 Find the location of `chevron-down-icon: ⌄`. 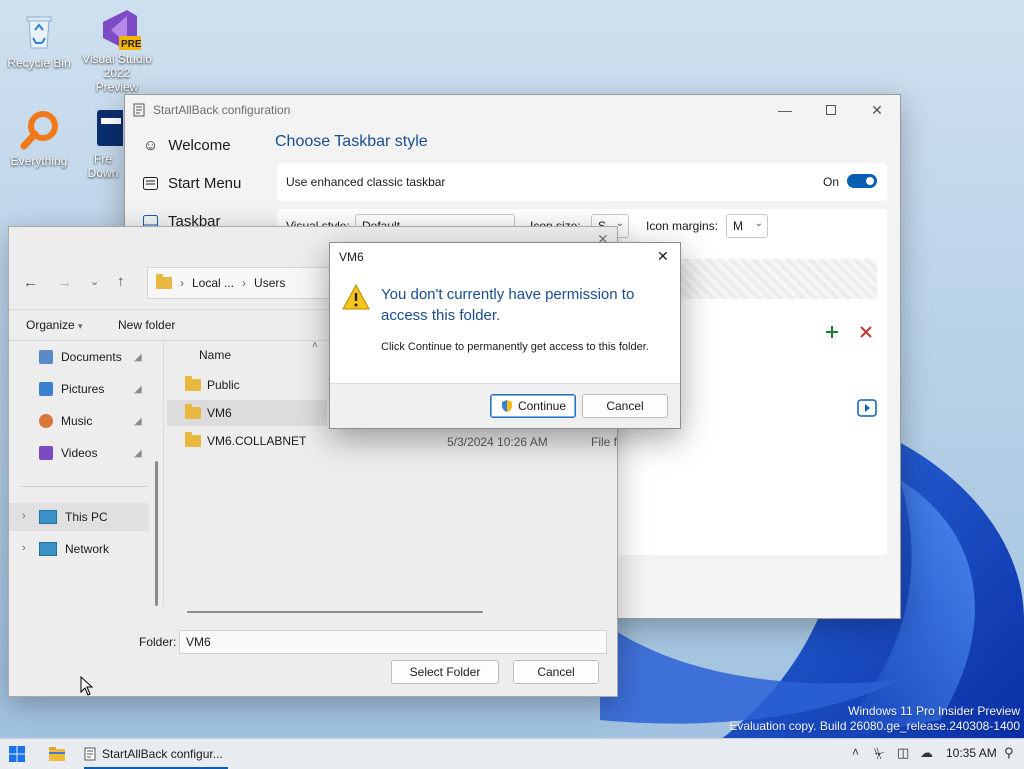

chevron-down-icon: ⌄ is located at coordinates (758, 223).